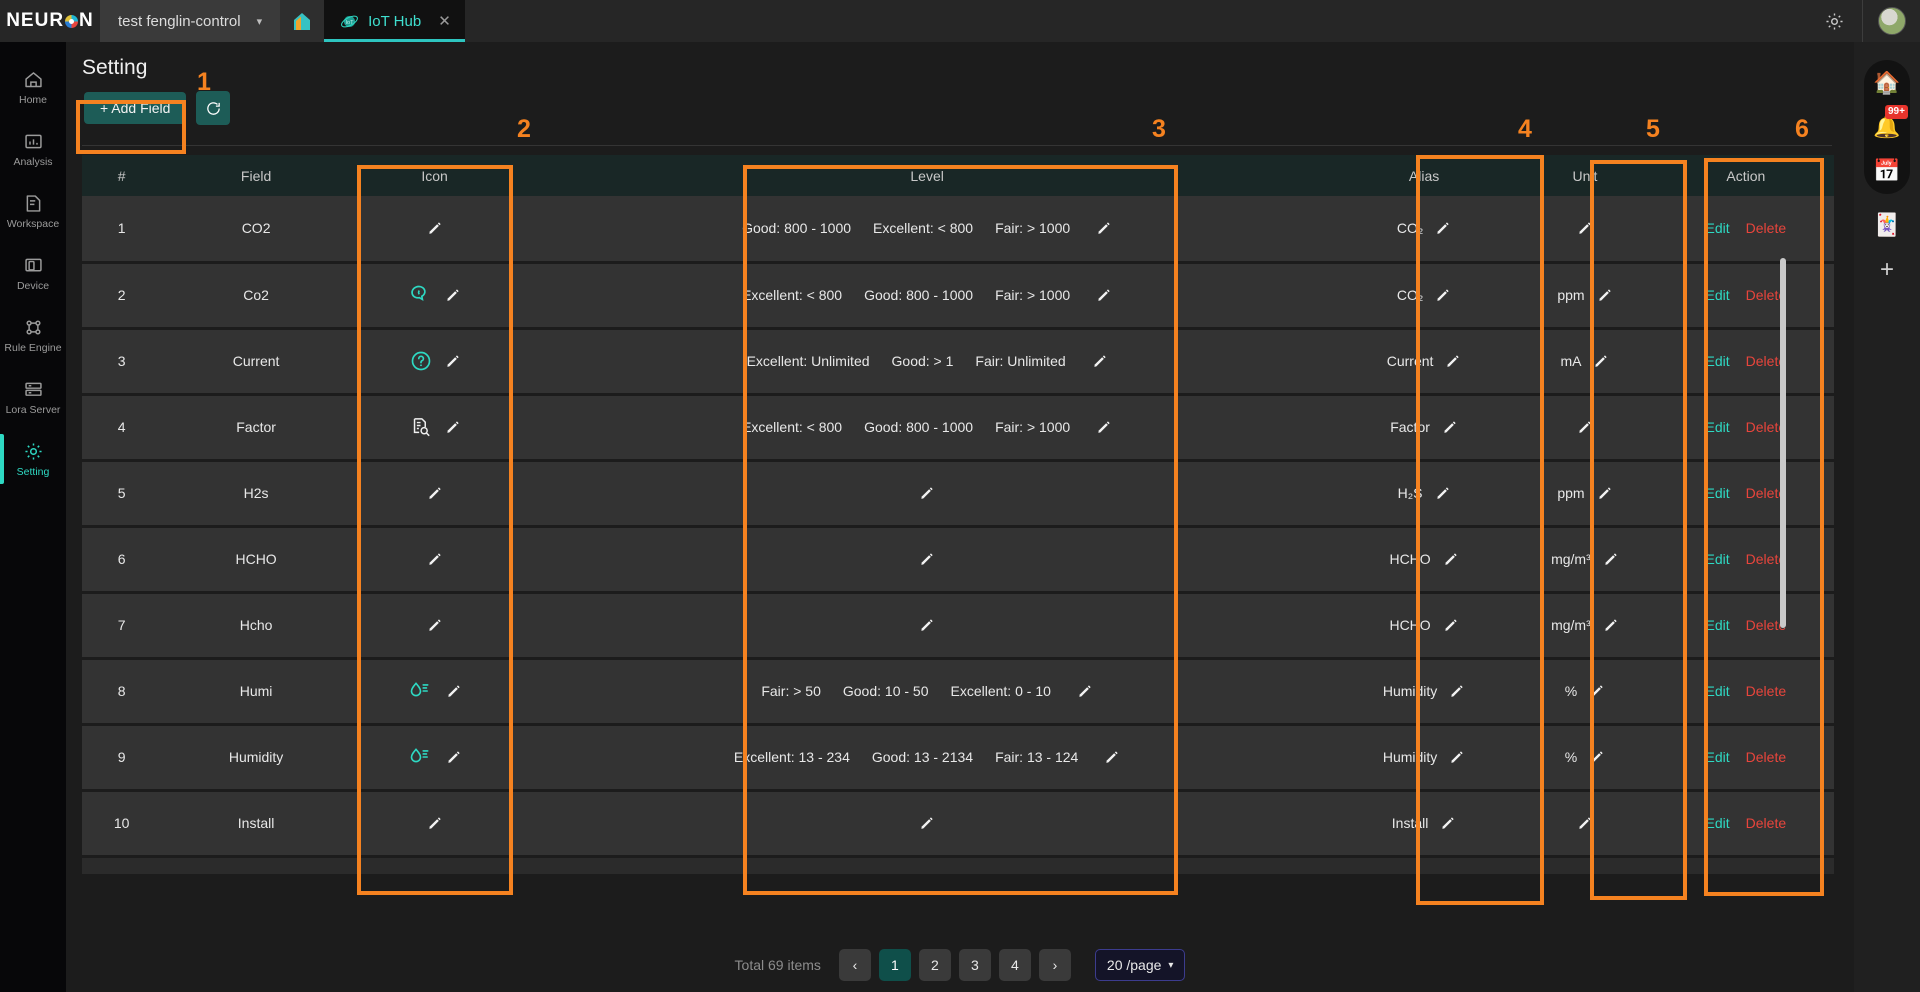 The image size is (1920, 992). Describe the element at coordinates (33, 335) in the screenshot. I see `sidebar-item-rule-engine: Rule Engine` at that location.